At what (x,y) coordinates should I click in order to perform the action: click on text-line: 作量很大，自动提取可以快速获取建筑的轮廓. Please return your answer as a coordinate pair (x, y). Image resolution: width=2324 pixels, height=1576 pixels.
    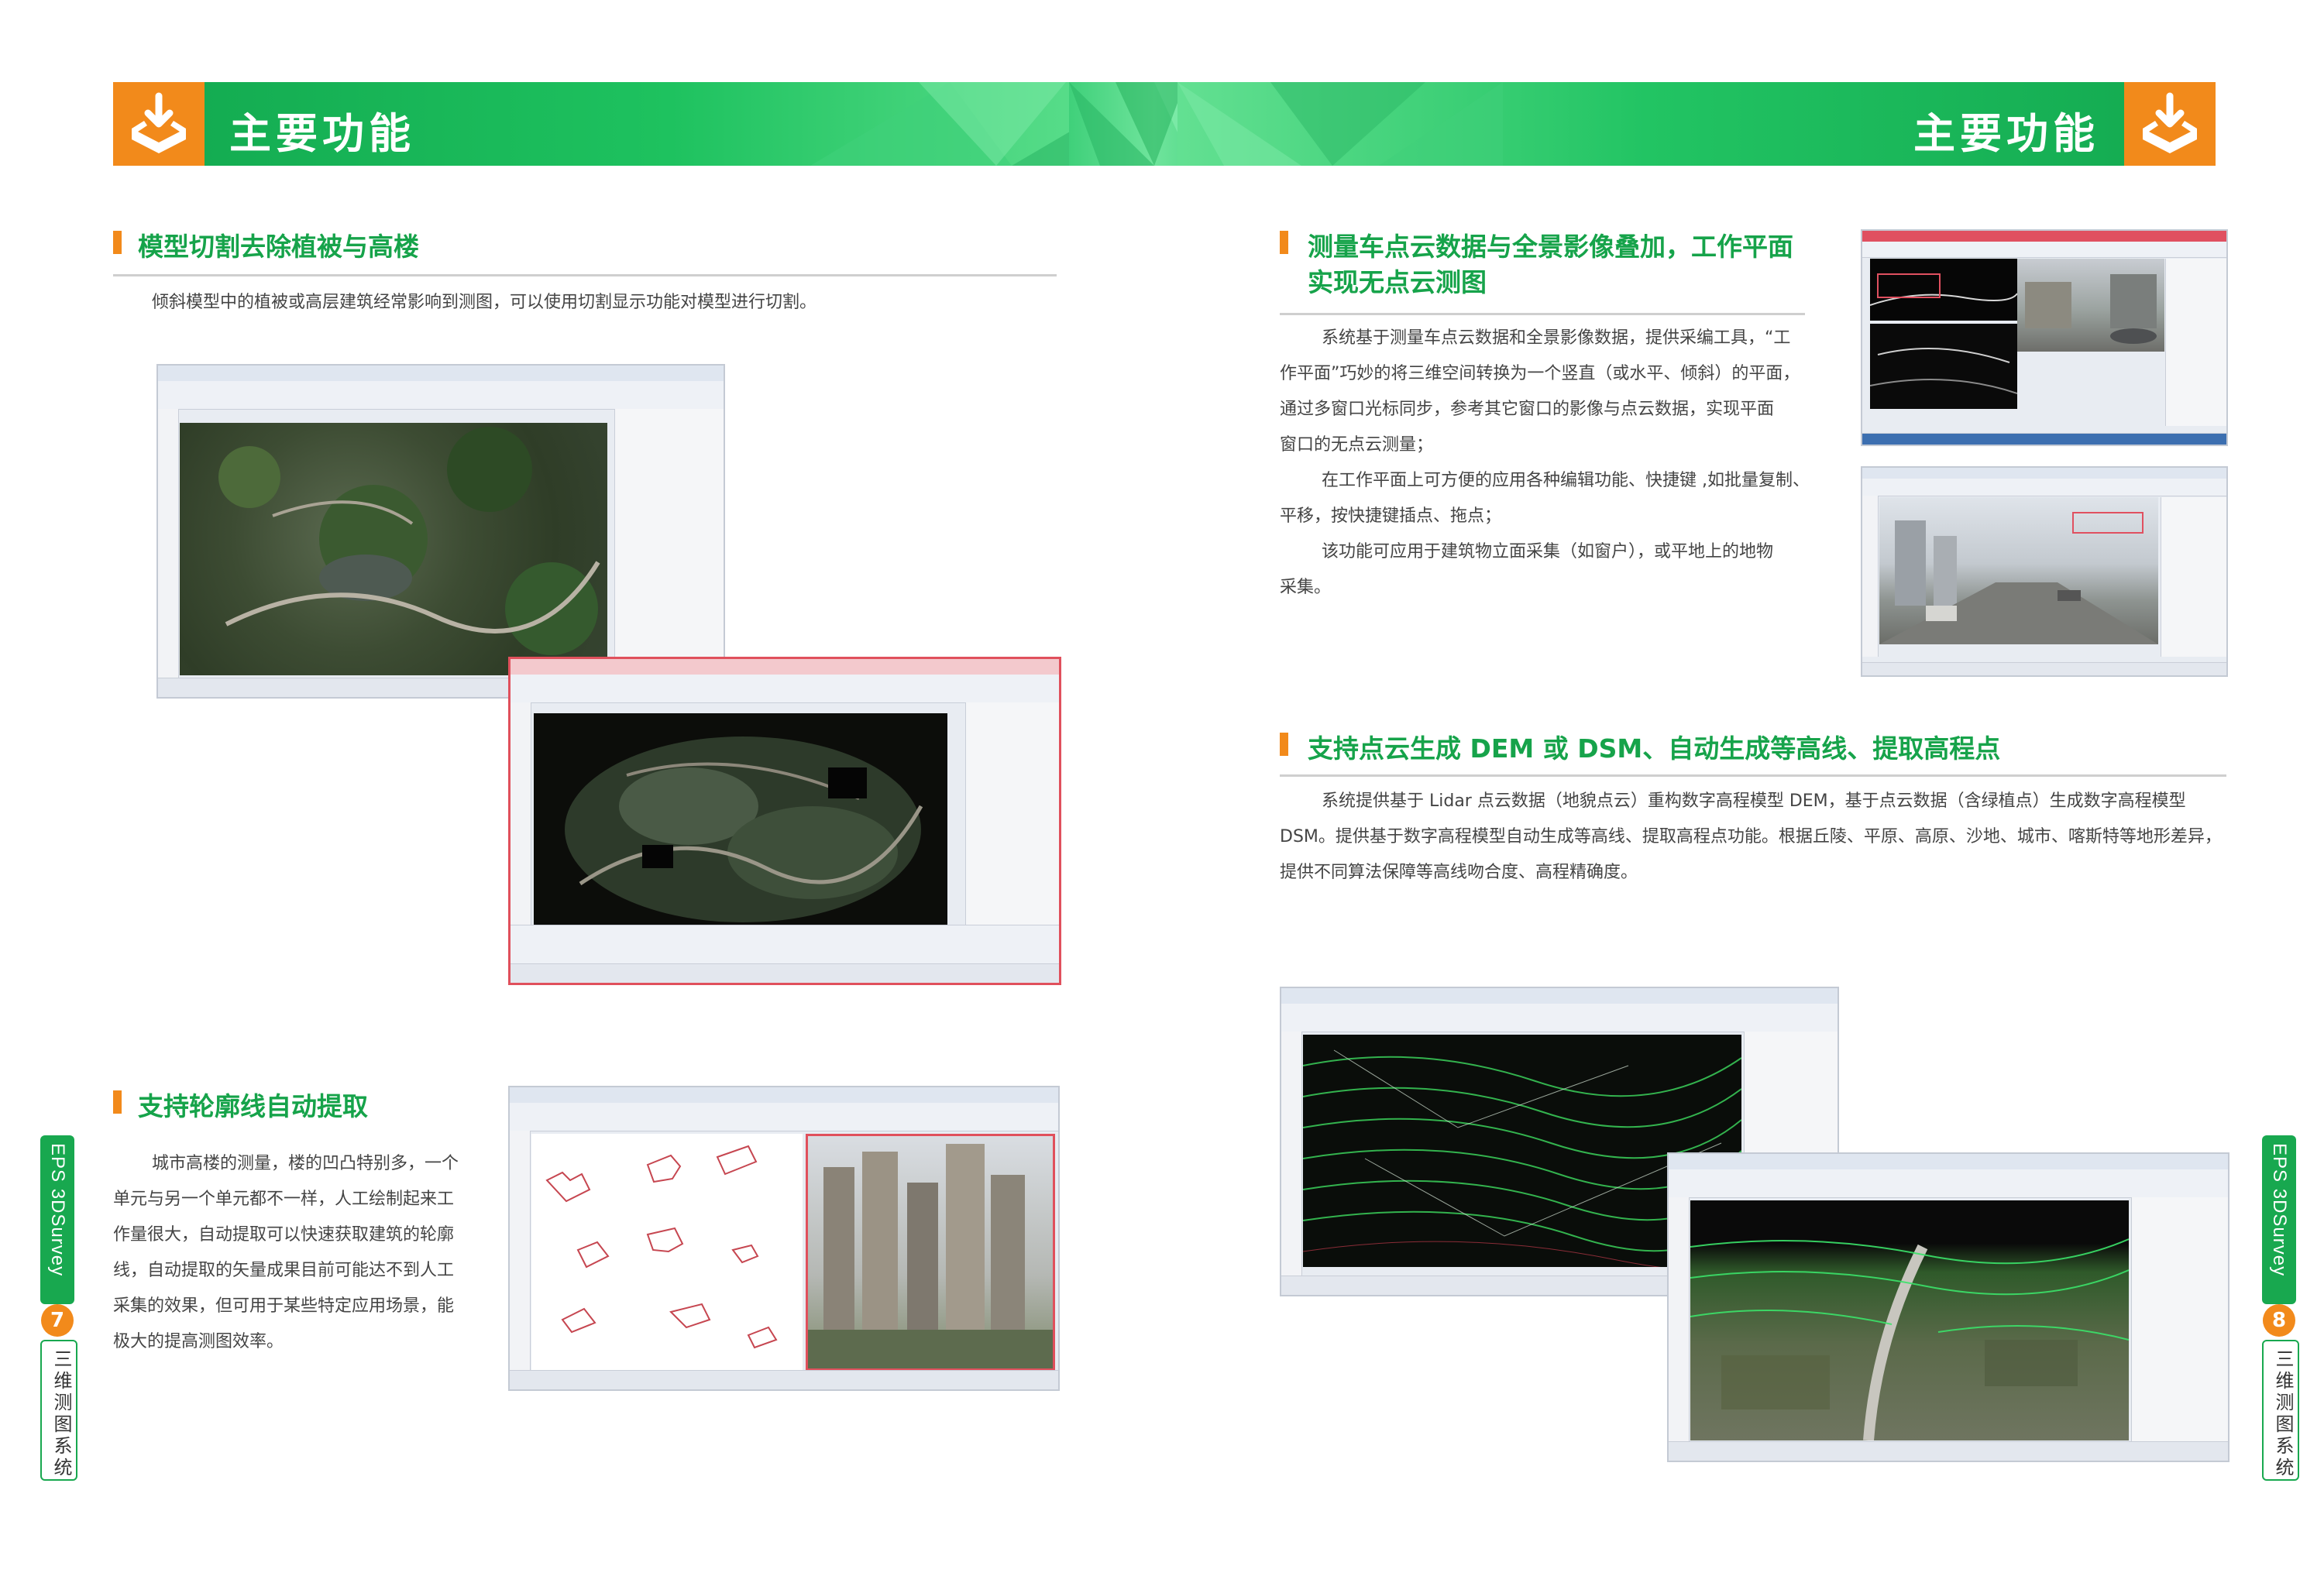
    Looking at the image, I should click on (284, 1235).